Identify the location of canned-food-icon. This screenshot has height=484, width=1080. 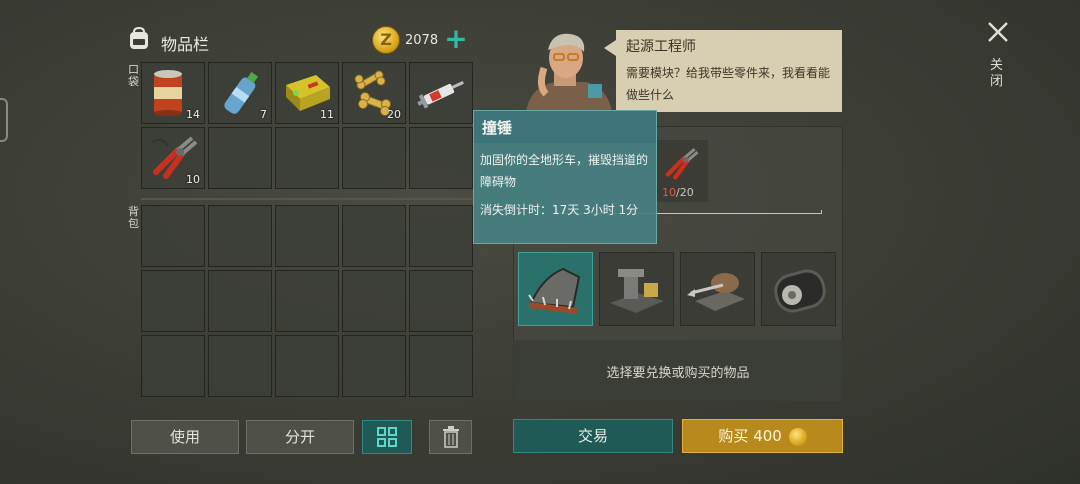
(168, 93).